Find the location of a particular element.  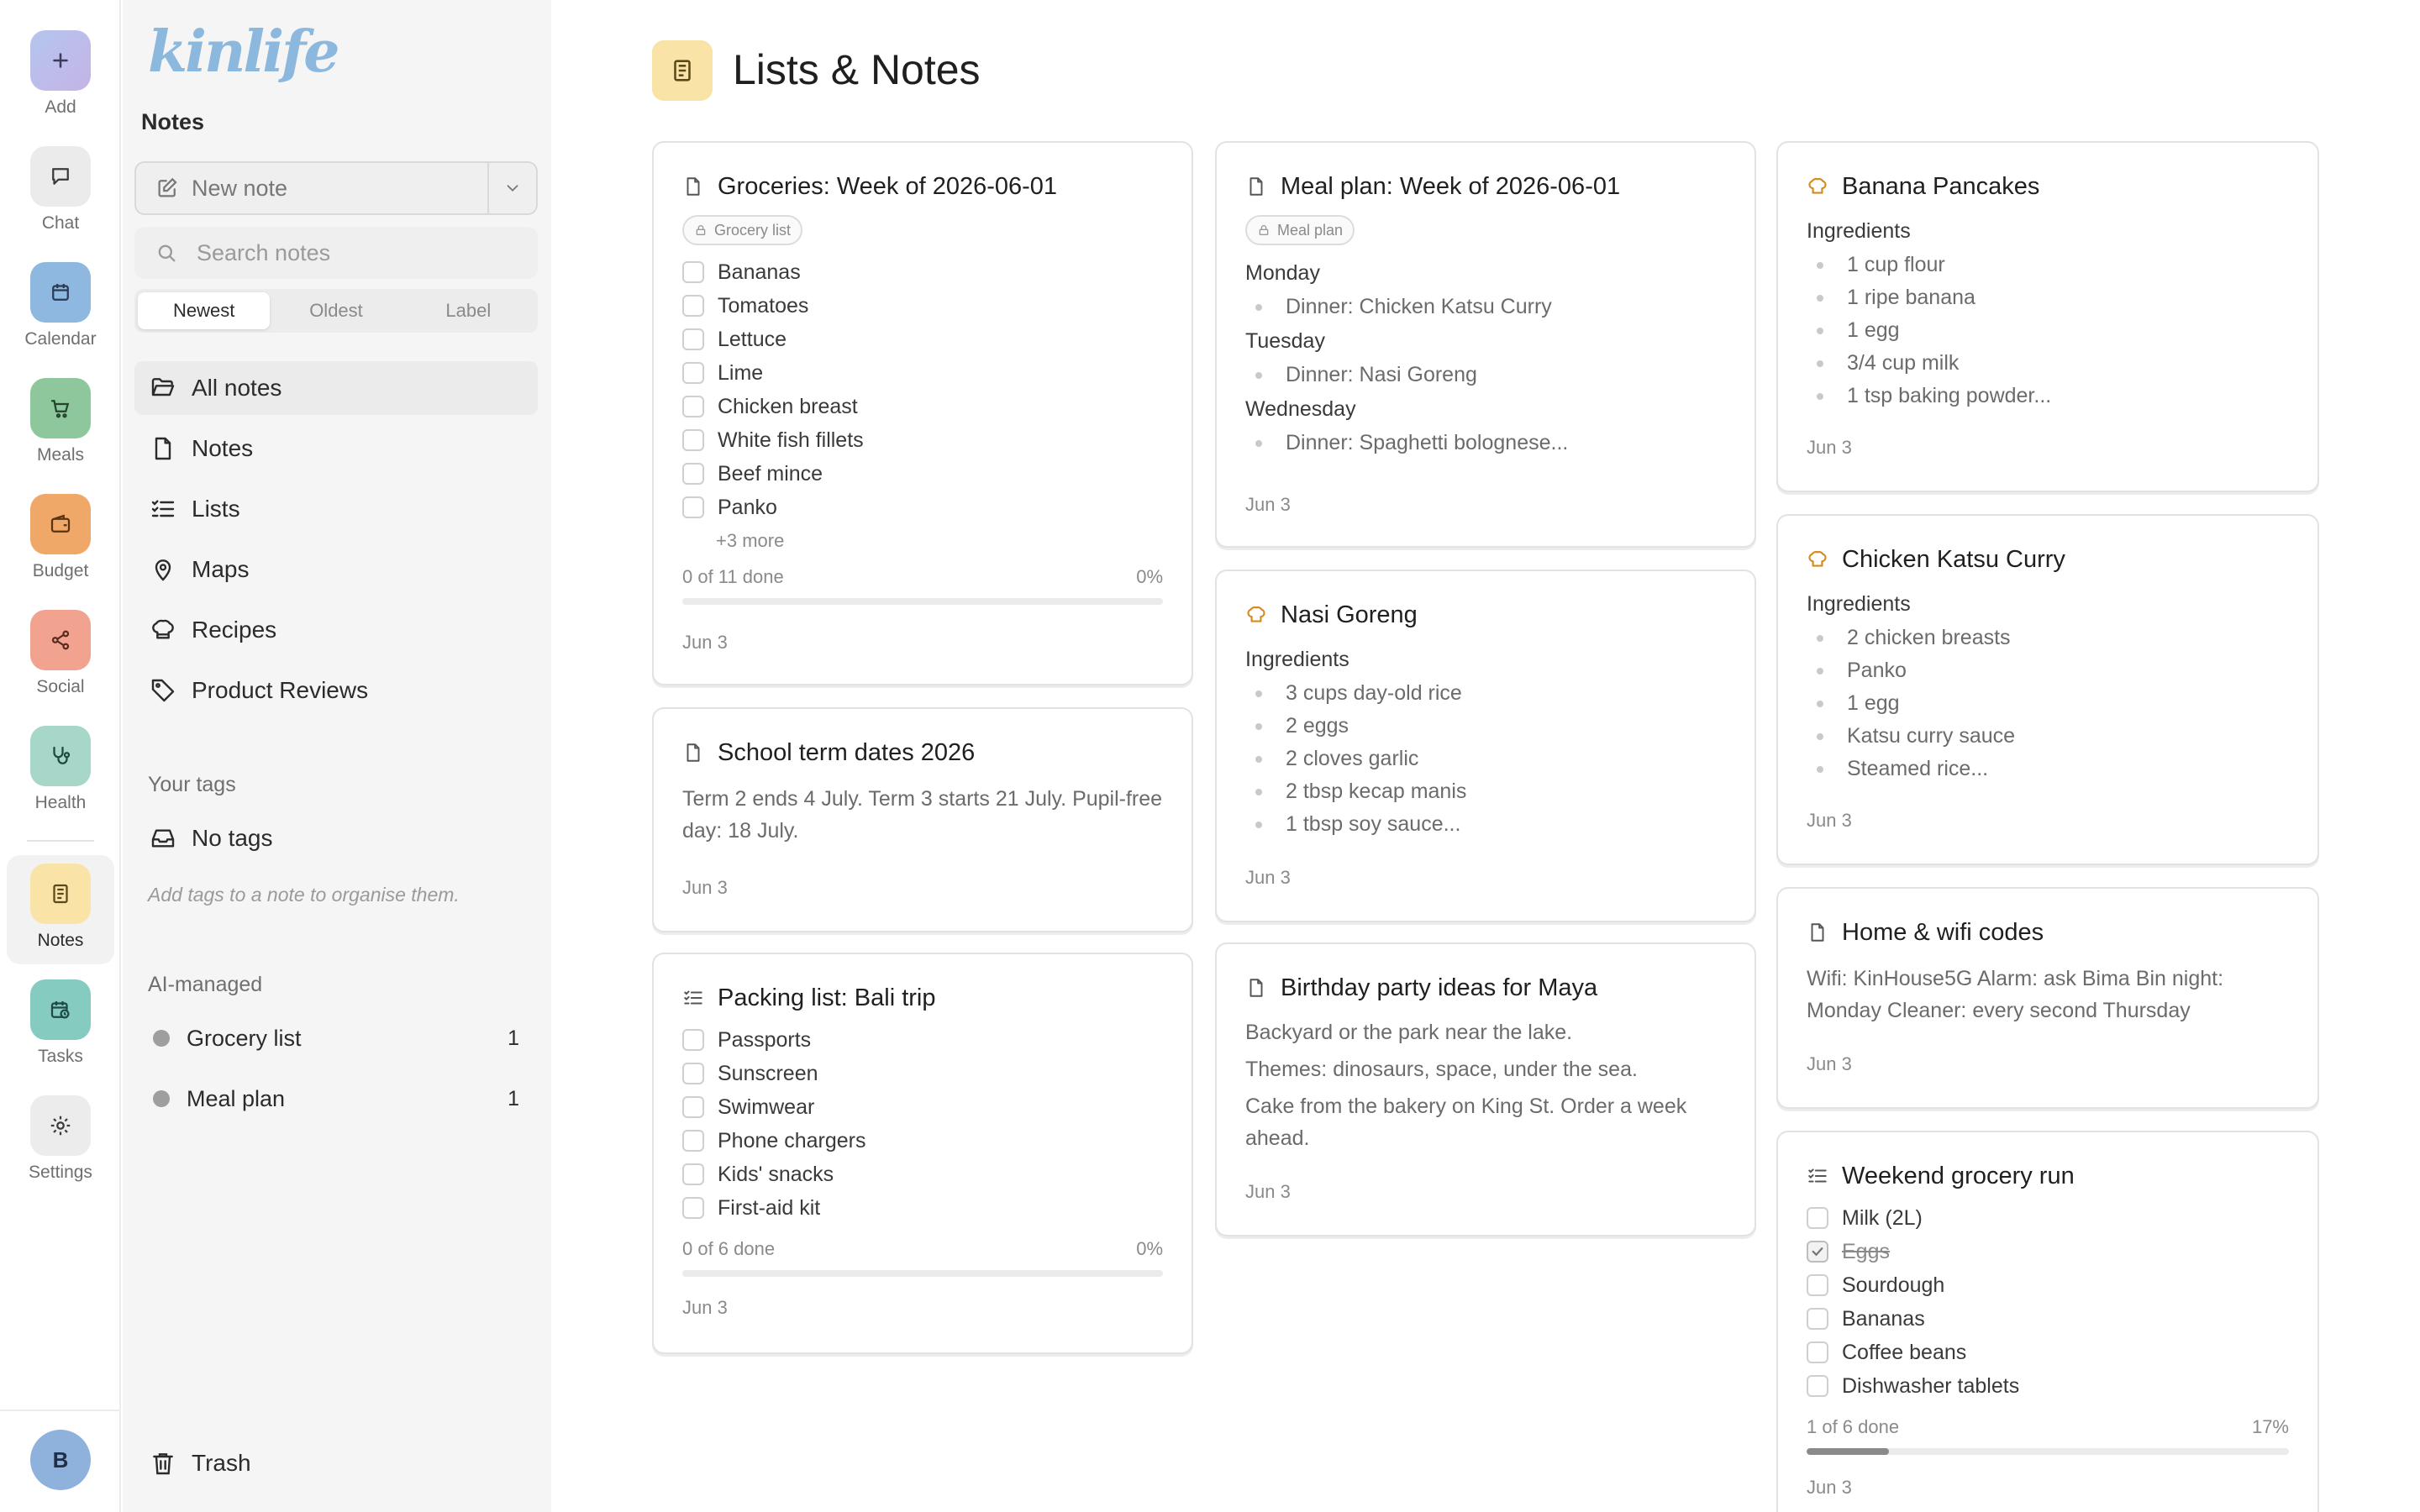

checklist-item-label: Tomatoes is located at coordinates (764, 305).